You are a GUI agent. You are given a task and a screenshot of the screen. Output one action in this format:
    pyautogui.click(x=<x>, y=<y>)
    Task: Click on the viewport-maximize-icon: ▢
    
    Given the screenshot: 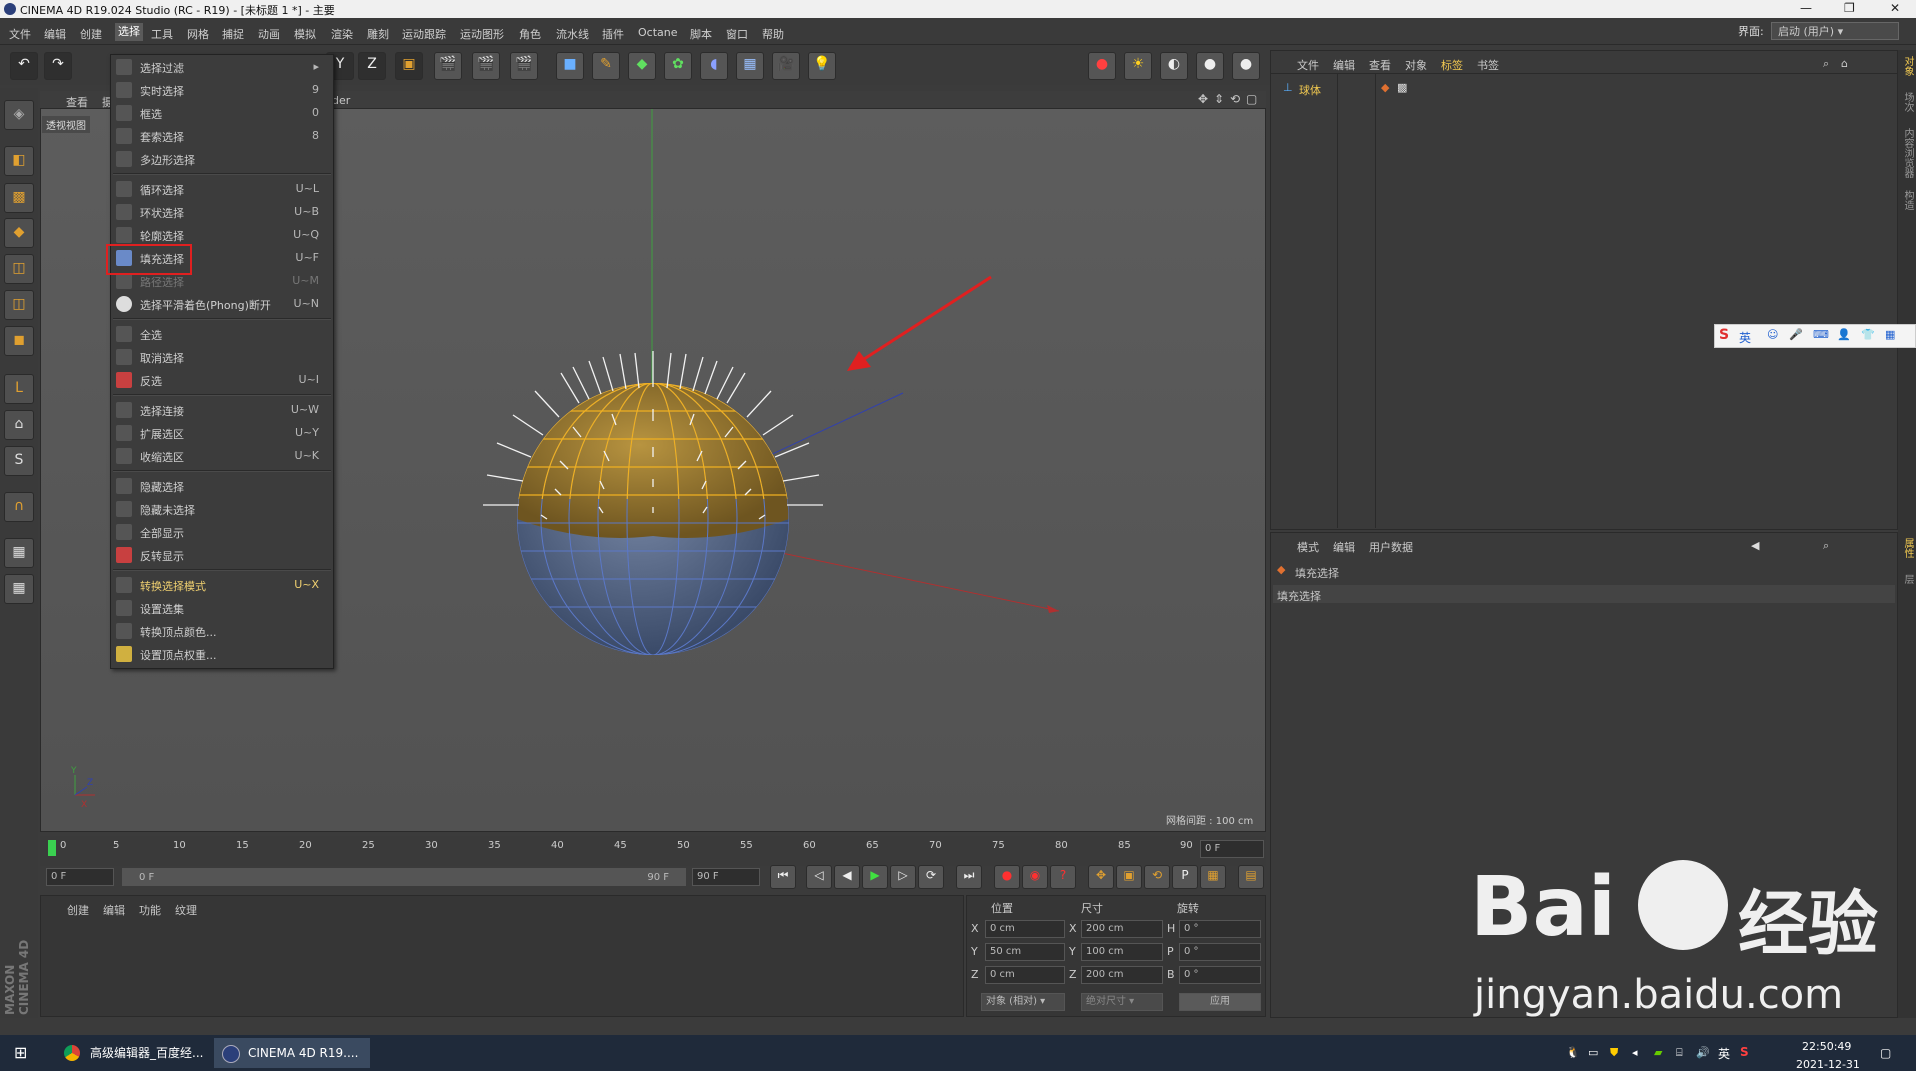 What is the action you would take?
    pyautogui.click(x=1251, y=99)
    